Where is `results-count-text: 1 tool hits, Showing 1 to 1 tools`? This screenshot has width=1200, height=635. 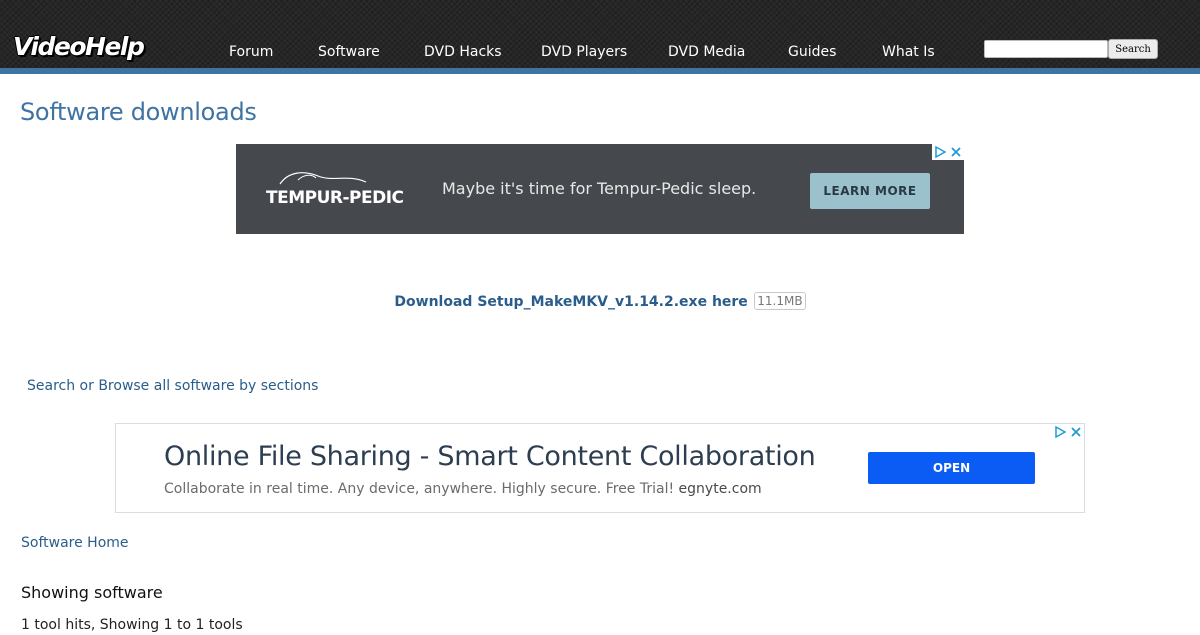 results-count-text: 1 tool hits, Showing 1 to 1 tools is located at coordinates (132, 625).